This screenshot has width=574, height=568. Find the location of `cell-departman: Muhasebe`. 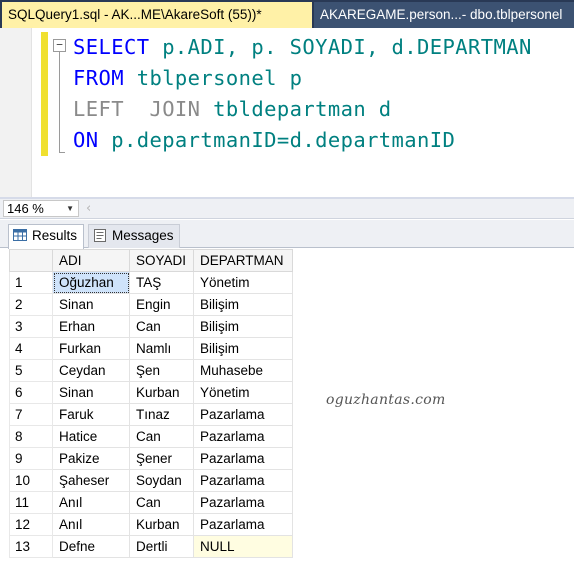

cell-departman: Muhasebe is located at coordinates (243, 370).